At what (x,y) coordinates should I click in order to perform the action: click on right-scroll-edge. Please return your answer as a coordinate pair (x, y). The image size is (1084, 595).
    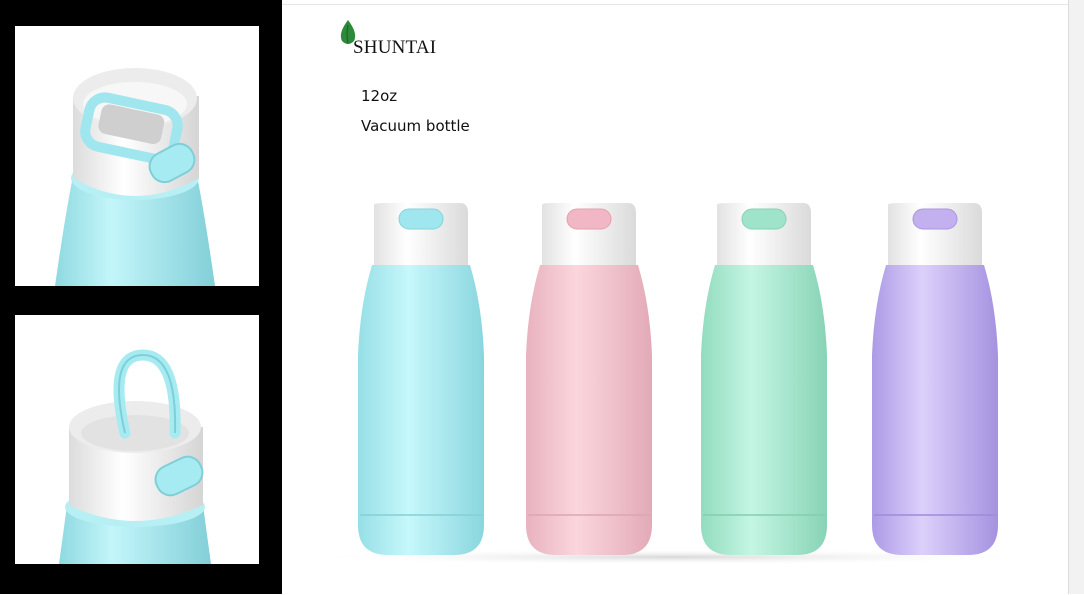
    Looking at the image, I should click on (1076, 297).